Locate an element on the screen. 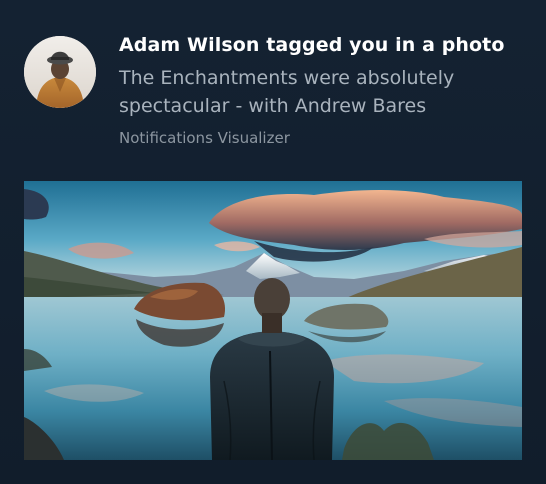 The image size is (546, 484). attribution-text: Notifications Visualizer is located at coordinates (204, 138).